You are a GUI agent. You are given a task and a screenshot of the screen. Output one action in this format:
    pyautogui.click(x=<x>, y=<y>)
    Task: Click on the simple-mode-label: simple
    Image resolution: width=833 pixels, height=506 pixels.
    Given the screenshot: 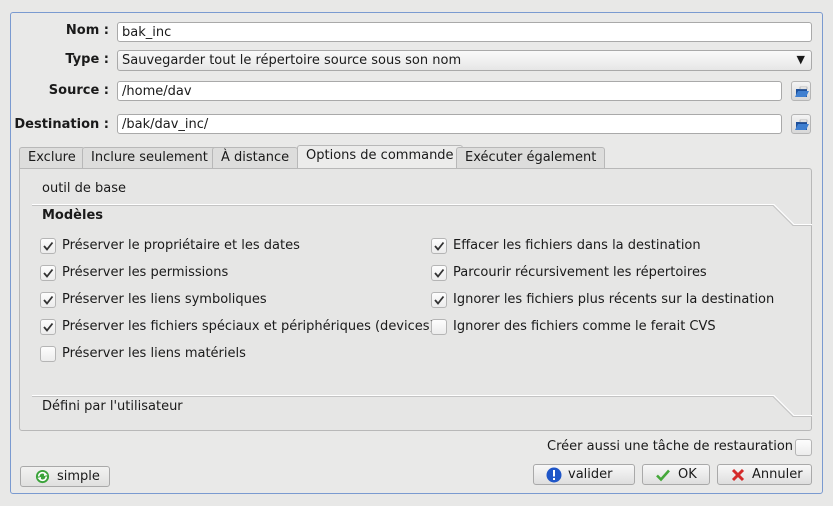 What is the action you would take?
    pyautogui.click(x=78, y=476)
    